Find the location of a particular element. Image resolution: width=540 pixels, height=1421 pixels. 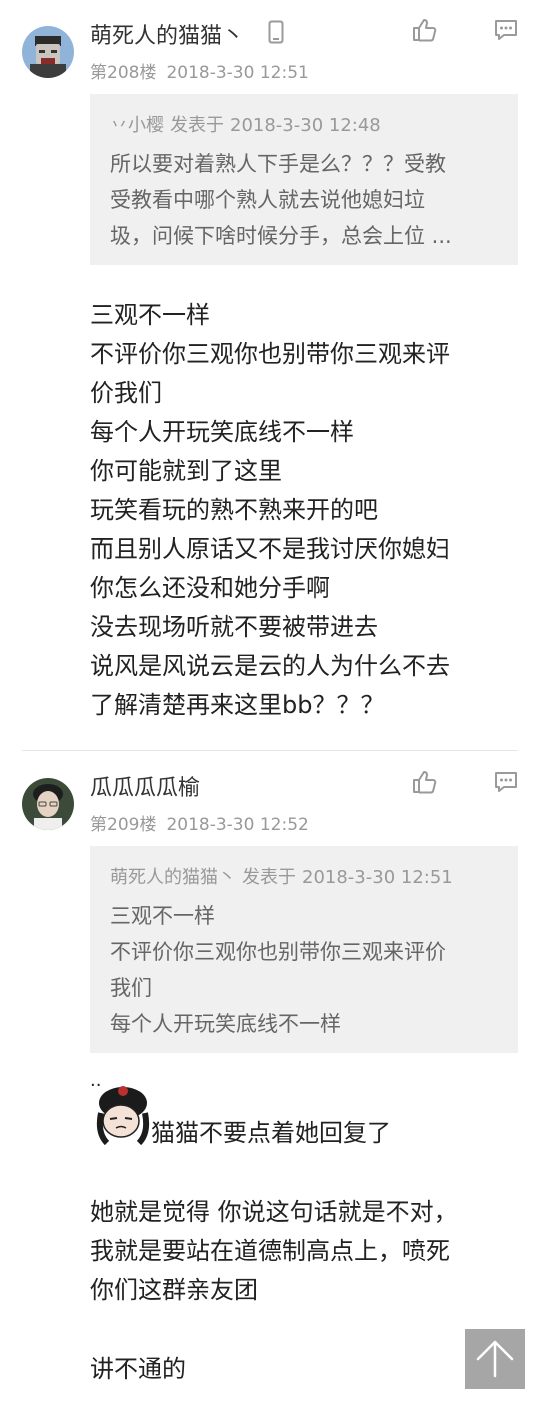

quote-author: 丷小樱 is located at coordinates (137, 125).